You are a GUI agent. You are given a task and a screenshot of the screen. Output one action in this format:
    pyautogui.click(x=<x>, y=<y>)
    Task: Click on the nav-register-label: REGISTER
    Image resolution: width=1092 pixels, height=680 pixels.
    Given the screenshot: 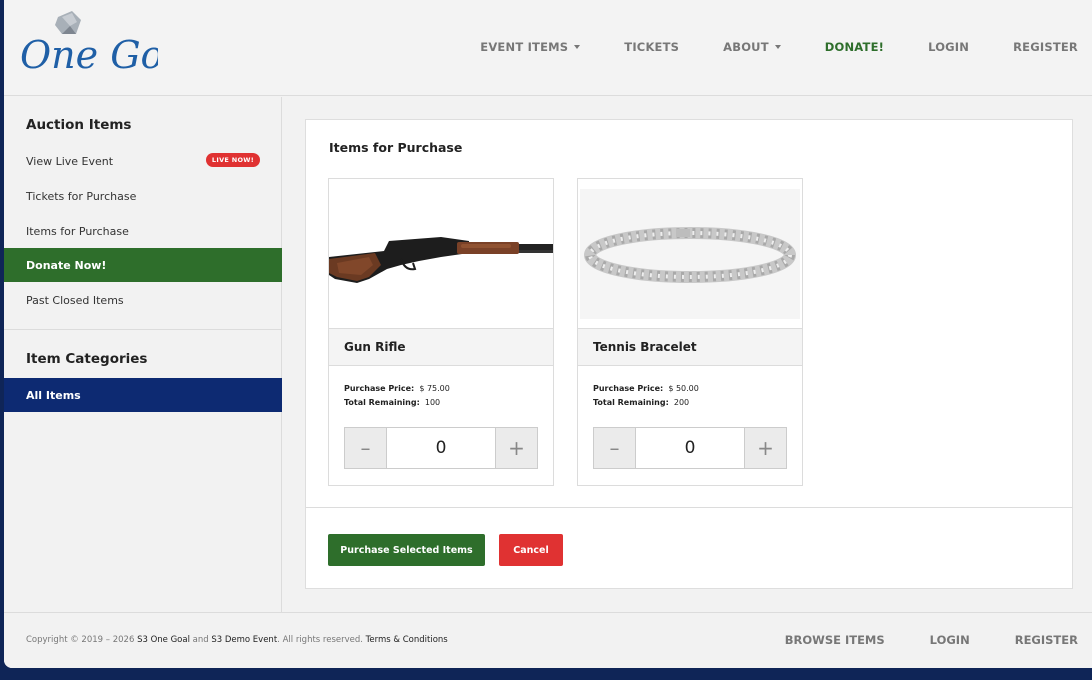 What is the action you would take?
    pyautogui.click(x=1045, y=47)
    